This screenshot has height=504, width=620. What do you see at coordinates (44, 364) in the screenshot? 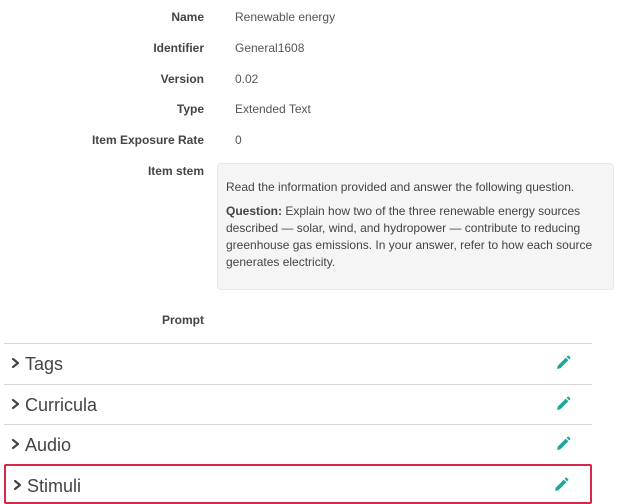
I see `section-tags-title: Tags` at bounding box center [44, 364].